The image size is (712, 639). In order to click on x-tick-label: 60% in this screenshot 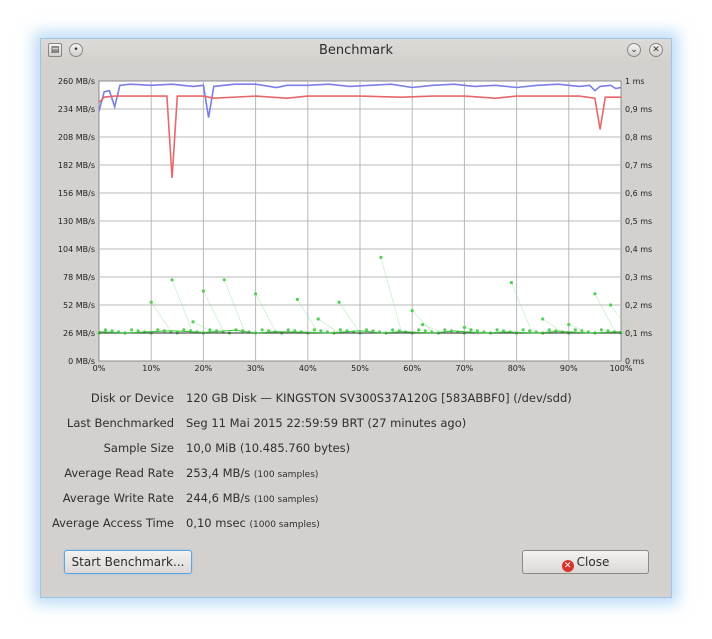, I will do `click(412, 368)`.